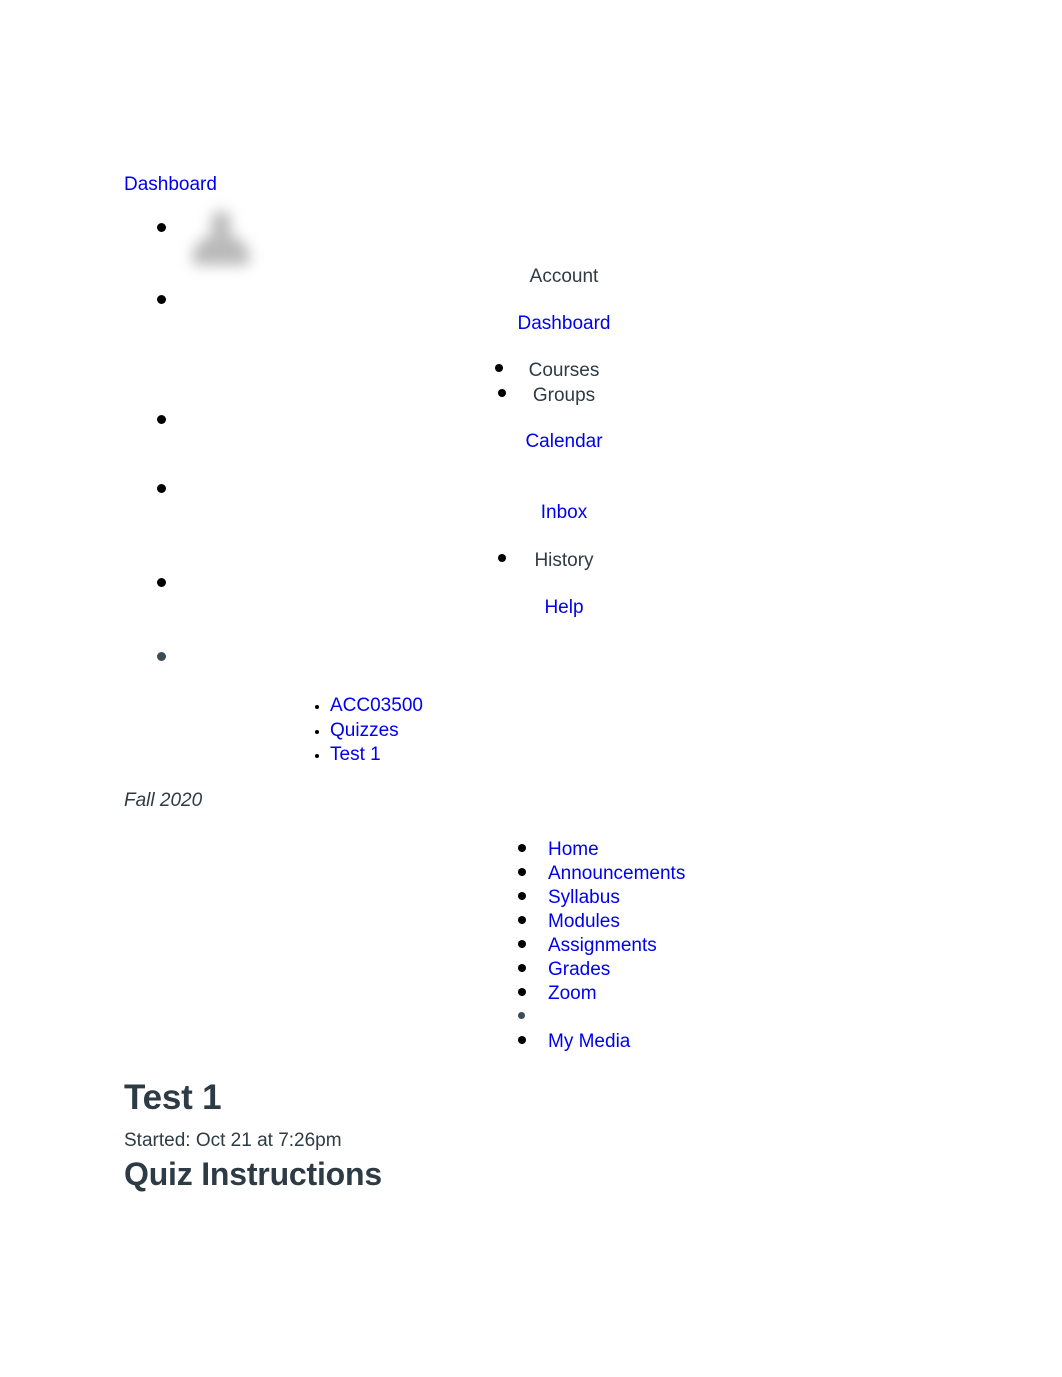 The width and height of the screenshot is (1062, 1377). Describe the element at coordinates (564, 276) in the screenshot. I see `global-nav-item-account: Account` at that location.